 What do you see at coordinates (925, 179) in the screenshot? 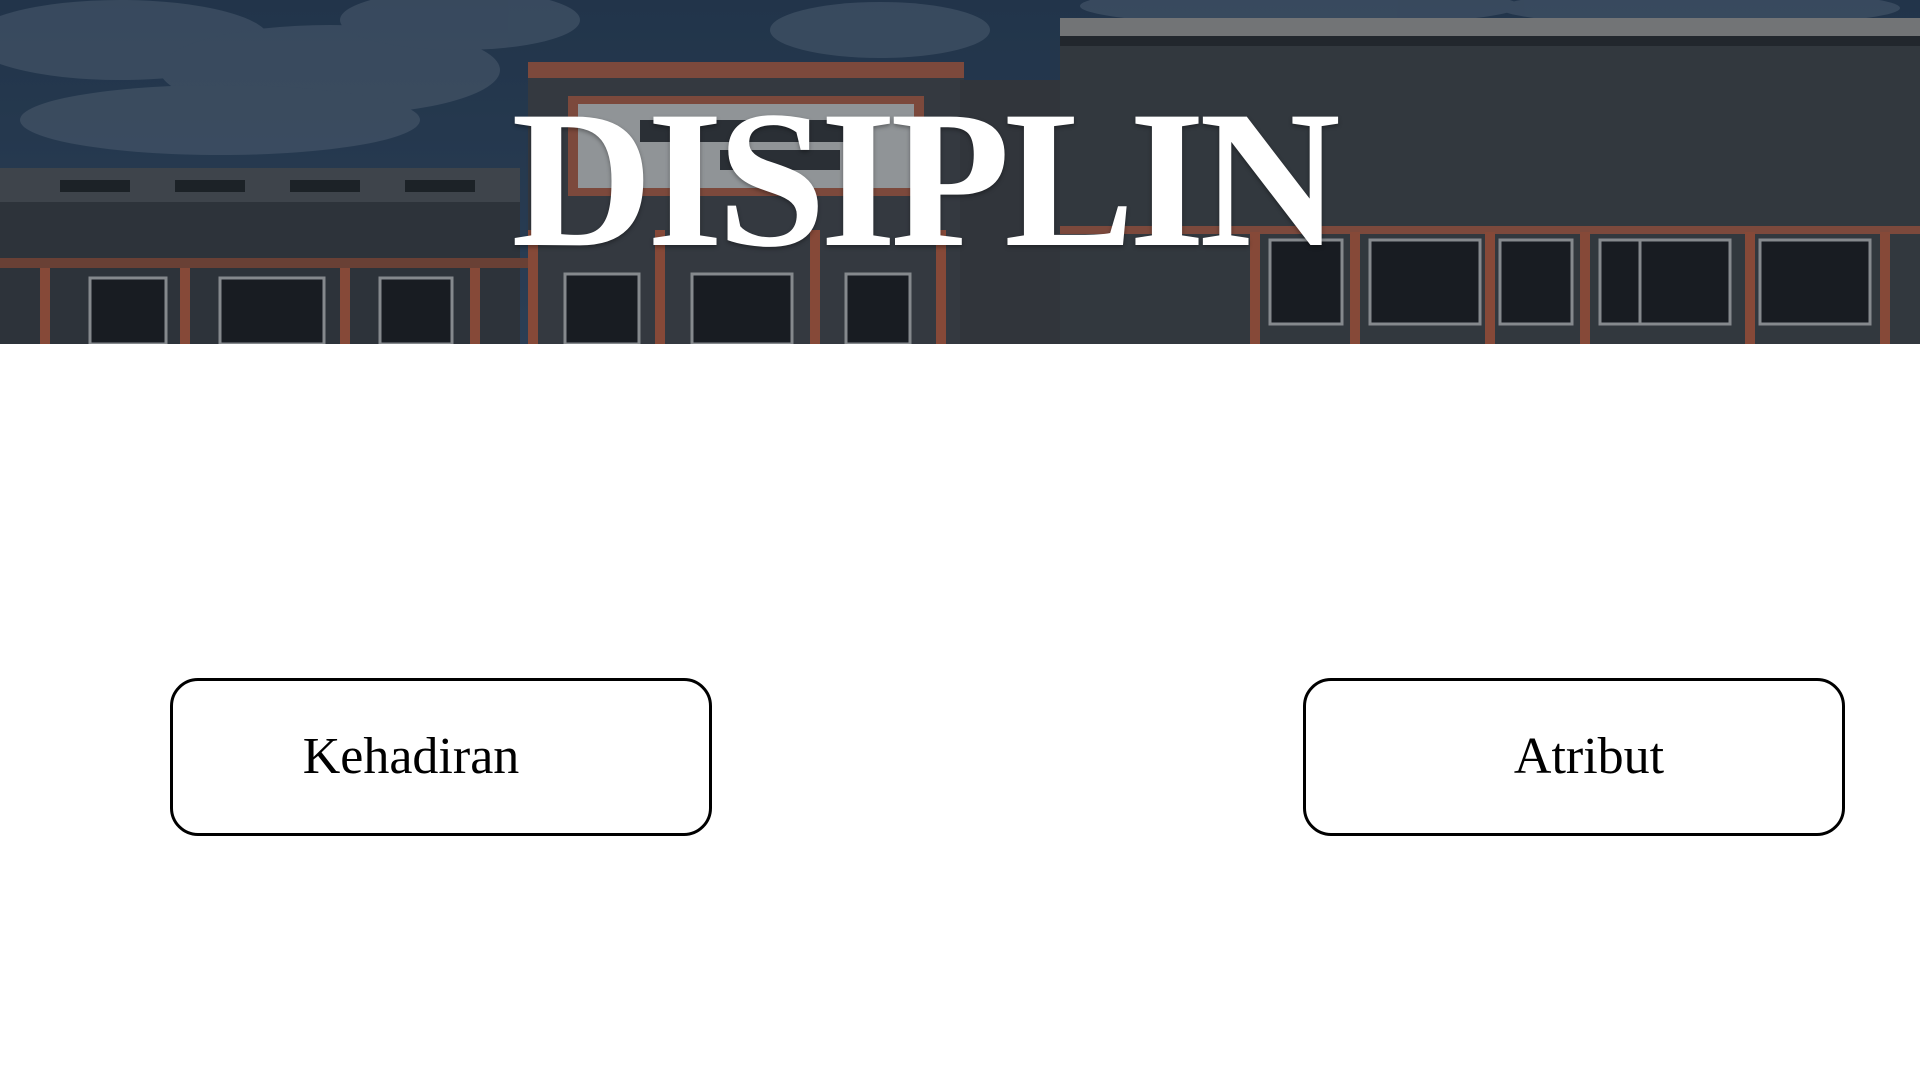
I see `page-title: DISIPLIN` at bounding box center [925, 179].